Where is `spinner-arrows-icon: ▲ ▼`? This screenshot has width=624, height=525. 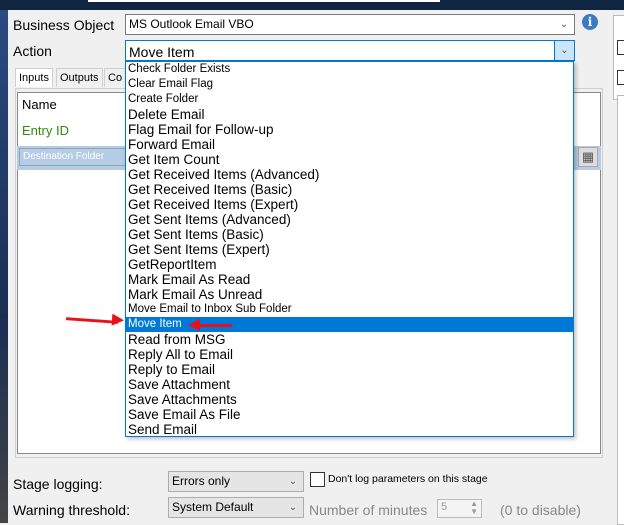 spinner-arrows-icon: ▲ ▼ is located at coordinates (474, 508).